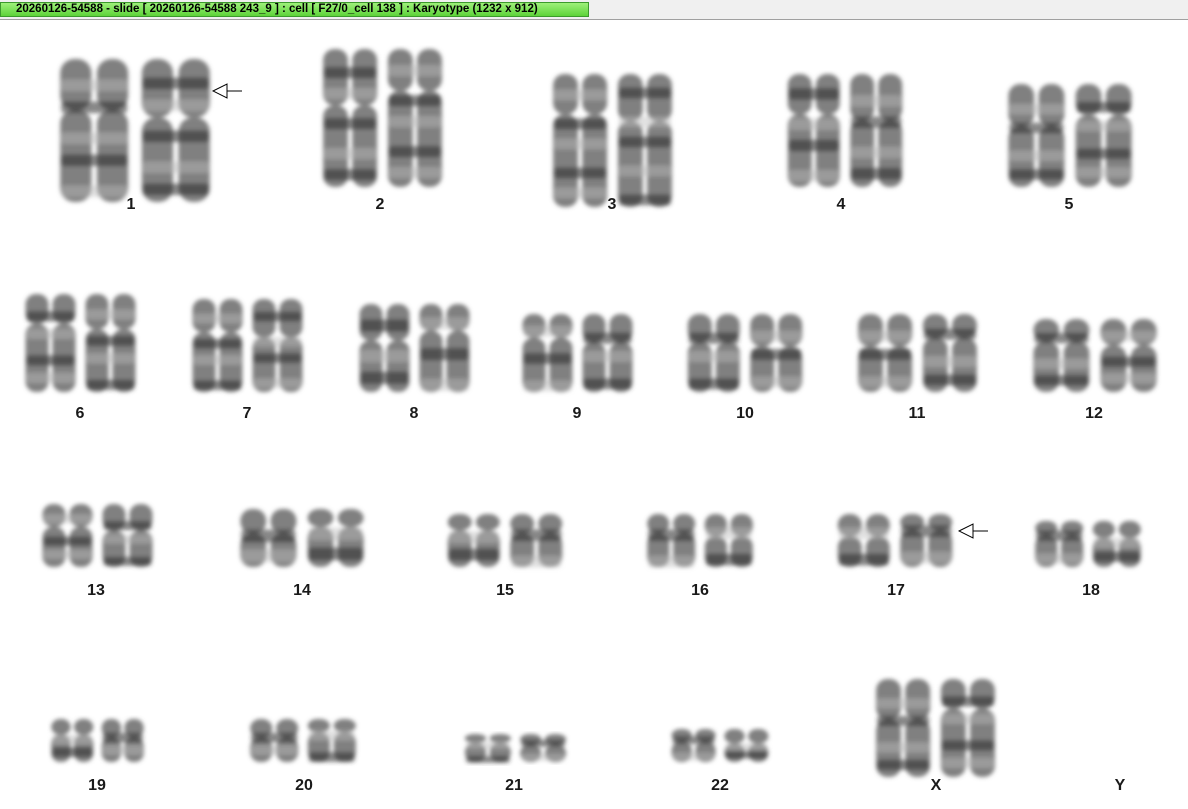 Image resolution: width=1188 pixels, height=809 pixels. I want to click on chromosome-label-20: 20, so click(304, 785).